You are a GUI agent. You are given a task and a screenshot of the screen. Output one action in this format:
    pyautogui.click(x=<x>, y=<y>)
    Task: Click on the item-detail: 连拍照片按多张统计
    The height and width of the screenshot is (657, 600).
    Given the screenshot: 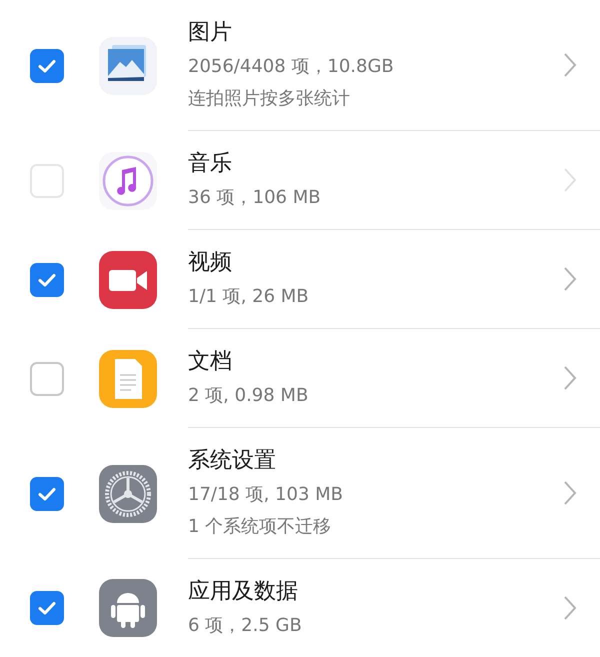 What is the action you would take?
    pyautogui.click(x=269, y=99)
    